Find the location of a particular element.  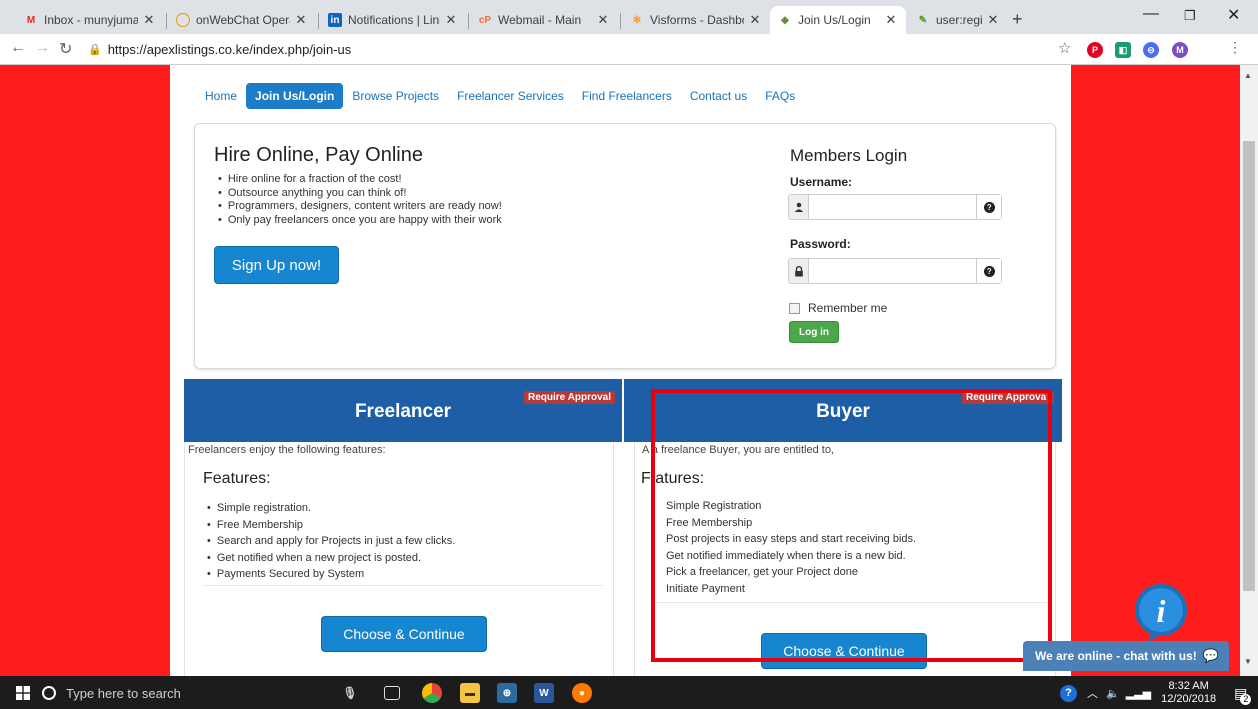

tab-label: Notifications | Link is located at coordinates (394, 20).